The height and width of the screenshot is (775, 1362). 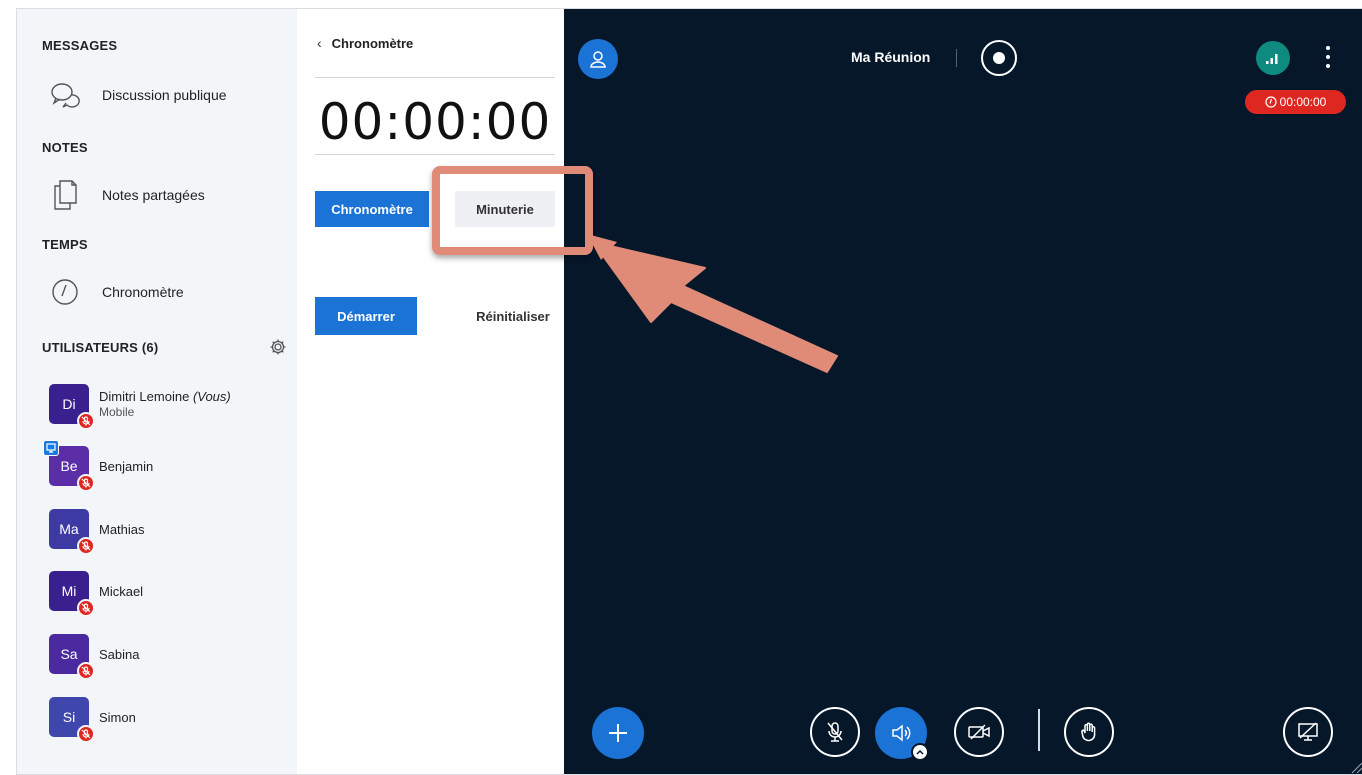 I want to click on stopwatch-display: 00:00:00, so click(x=435, y=122).